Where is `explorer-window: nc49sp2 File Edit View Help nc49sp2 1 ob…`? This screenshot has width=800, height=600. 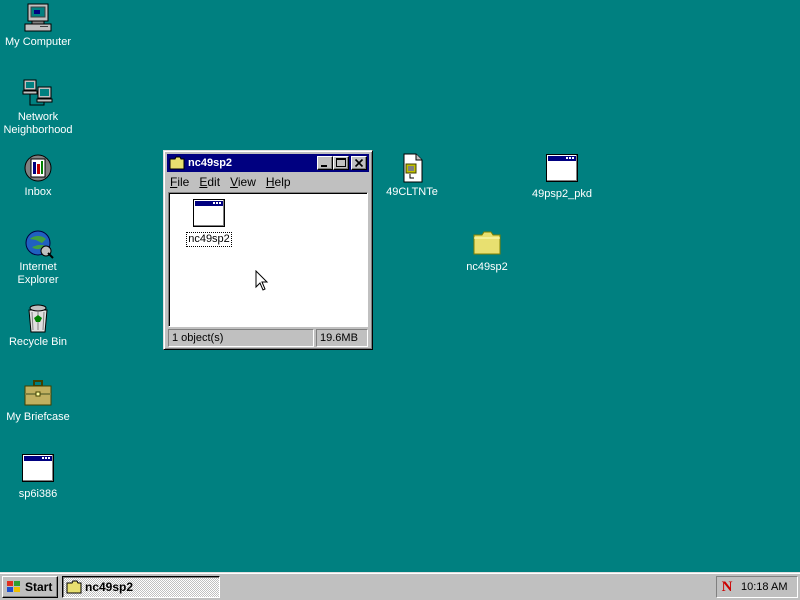 explorer-window: nc49sp2 File Edit View Help nc49sp2 1 ob… is located at coordinates (268, 250).